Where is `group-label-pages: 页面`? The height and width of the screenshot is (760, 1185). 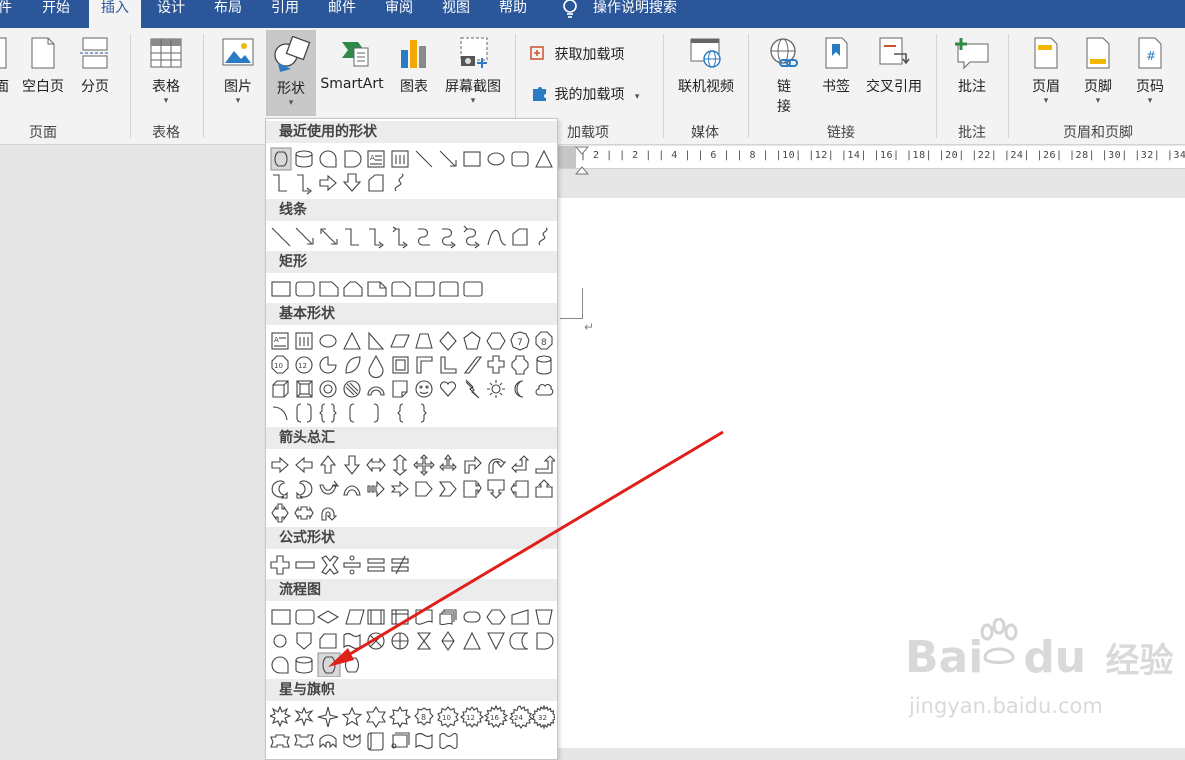 group-label-pages: 页面 is located at coordinates (43, 133).